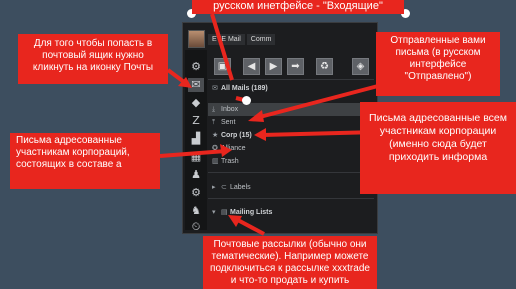 This screenshot has width=516, height=289. What do you see at coordinates (246, 100) in the screenshot?
I see `marker-dot` at bounding box center [246, 100].